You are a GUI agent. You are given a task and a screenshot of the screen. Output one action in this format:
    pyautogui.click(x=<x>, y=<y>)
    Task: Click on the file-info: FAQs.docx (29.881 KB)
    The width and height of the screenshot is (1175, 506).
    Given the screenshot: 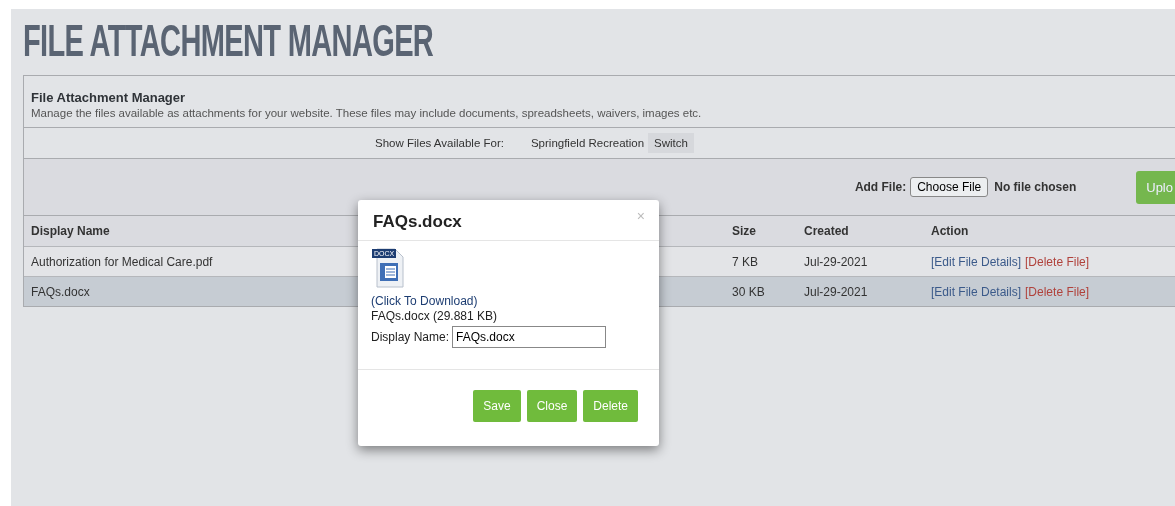 What is the action you would take?
    pyautogui.click(x=435, y=316)
    